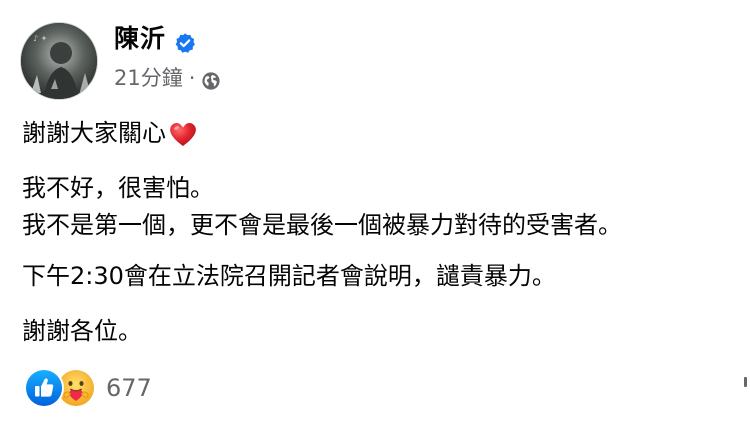  I want to click on post-line-5: 謝謝各位。, so click(82, 331).